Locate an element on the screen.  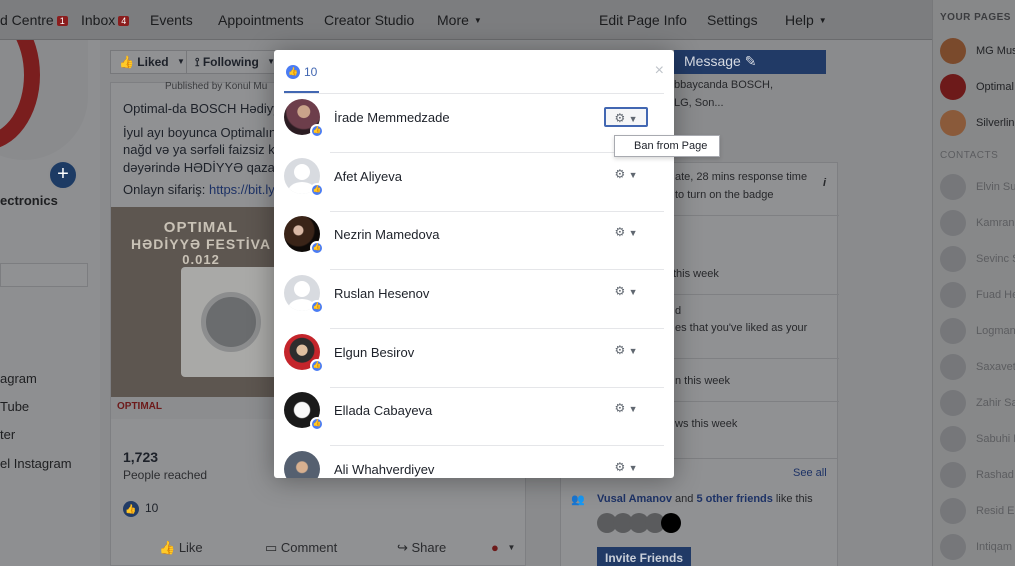
gear-dropdown-menu: Ban from Page is located at coordinates (667, 146).